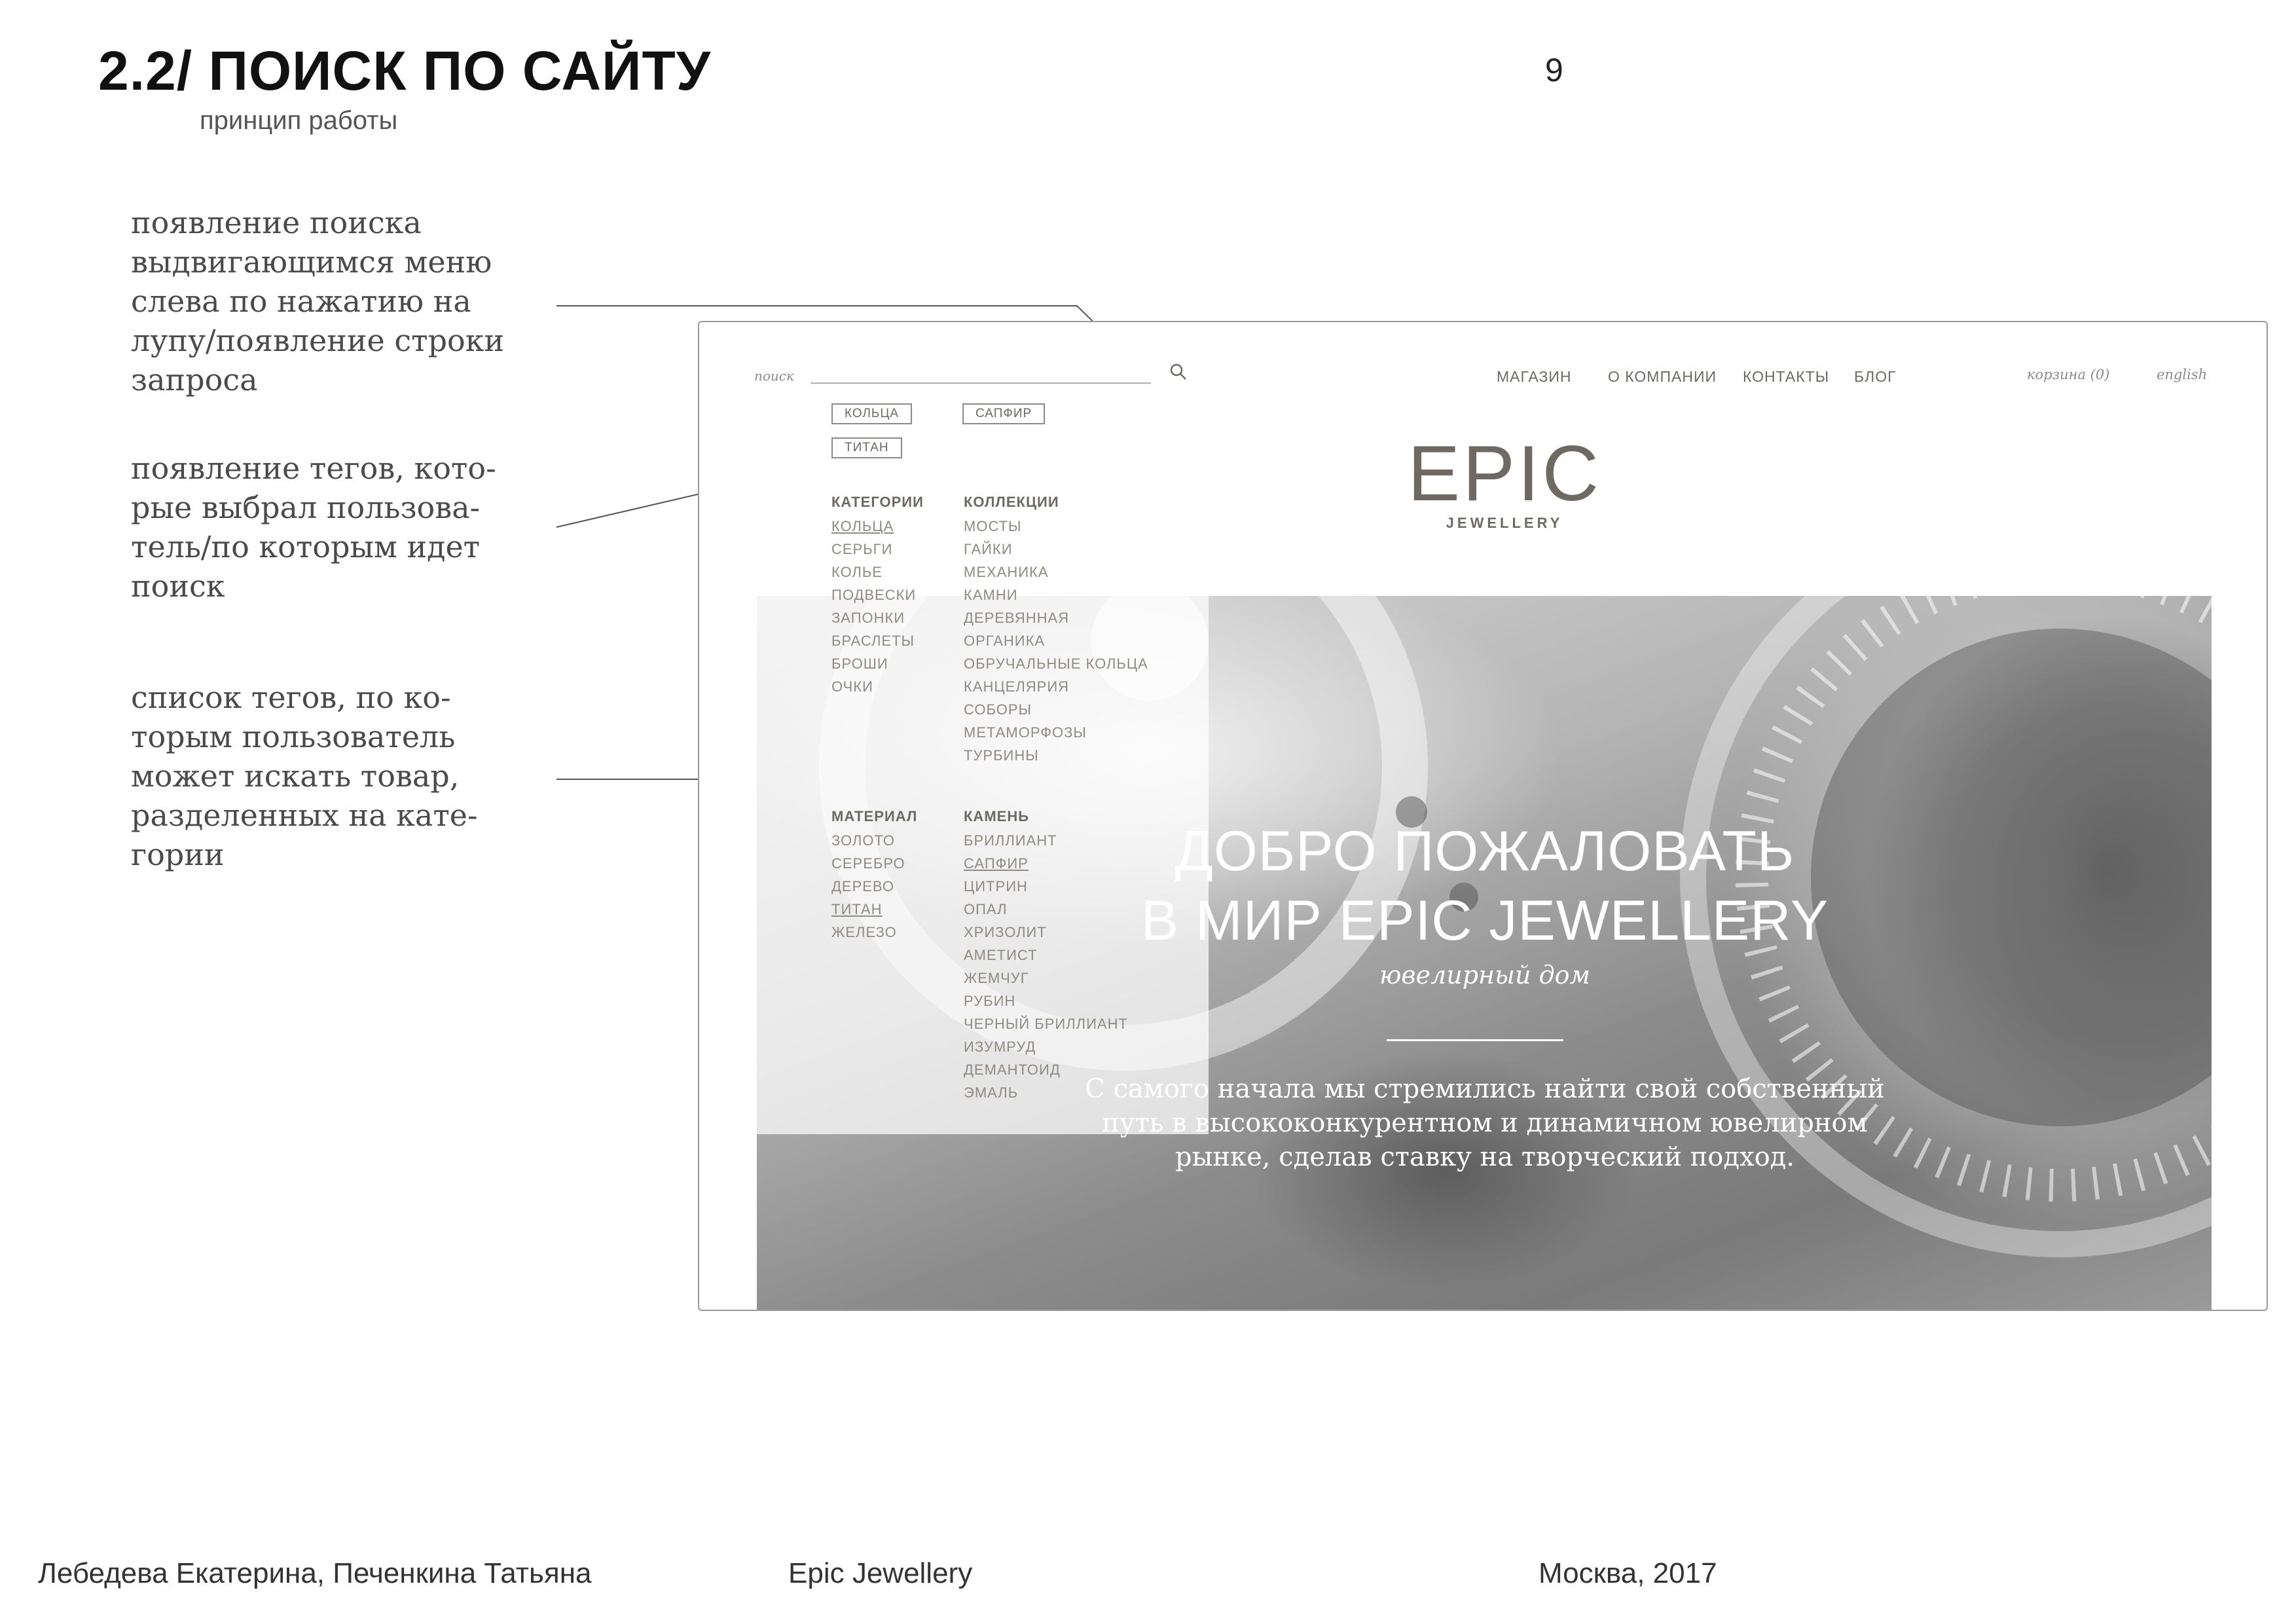  I want to click on hero-title-line: ДОБРО ПОЖАЛОВАТЬ, so click(1485, 851).